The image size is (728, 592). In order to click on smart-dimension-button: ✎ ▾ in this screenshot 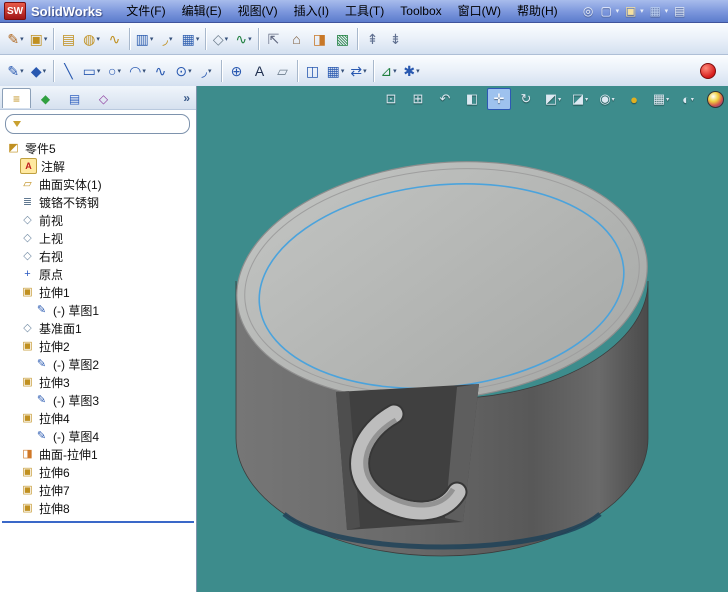, I will do `click(15, 70)`.